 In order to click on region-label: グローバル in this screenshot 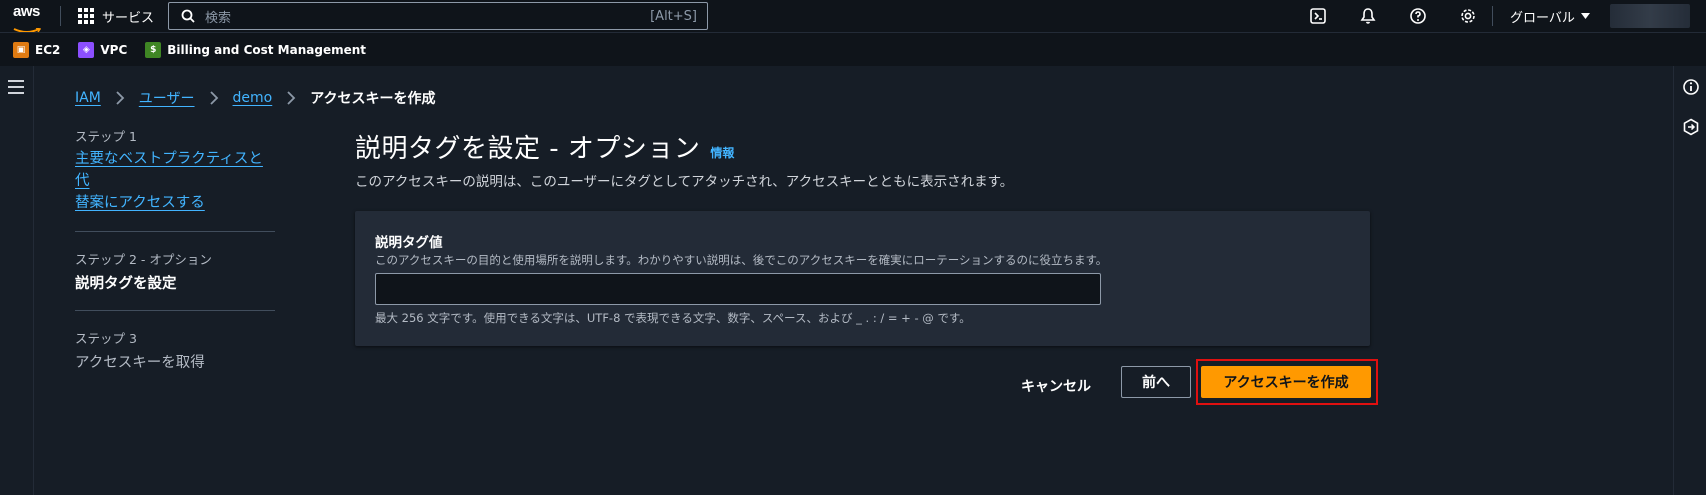, I will do `click(1542, 18)`.